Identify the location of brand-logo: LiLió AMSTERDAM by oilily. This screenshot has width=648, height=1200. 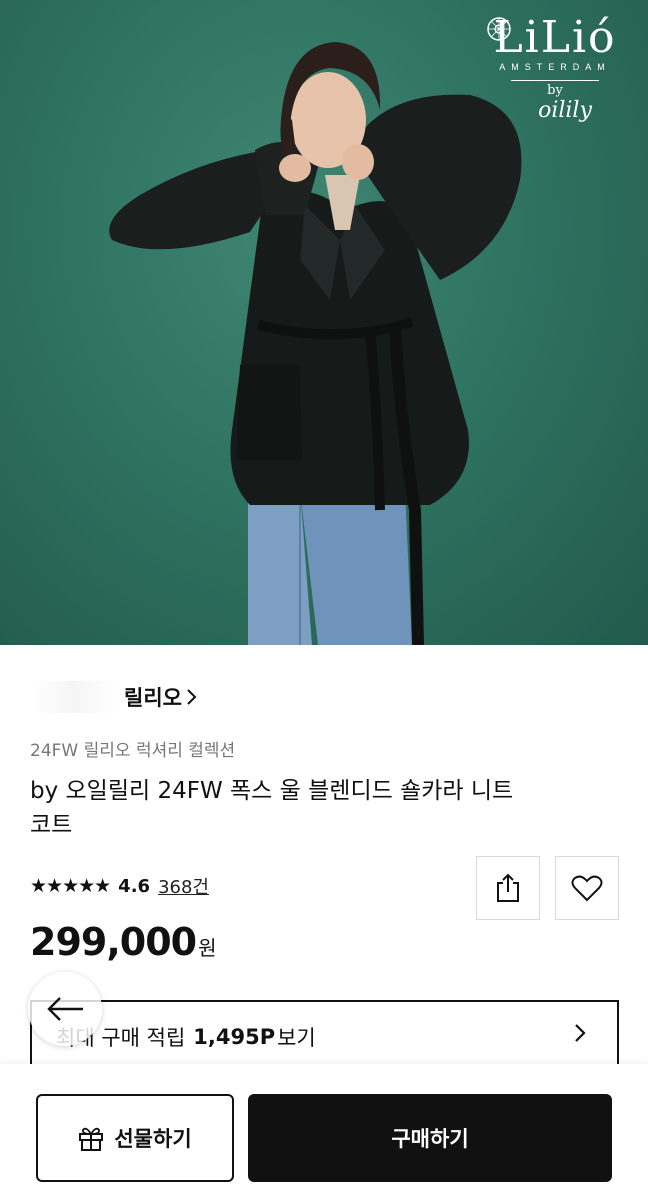
(555, 69).